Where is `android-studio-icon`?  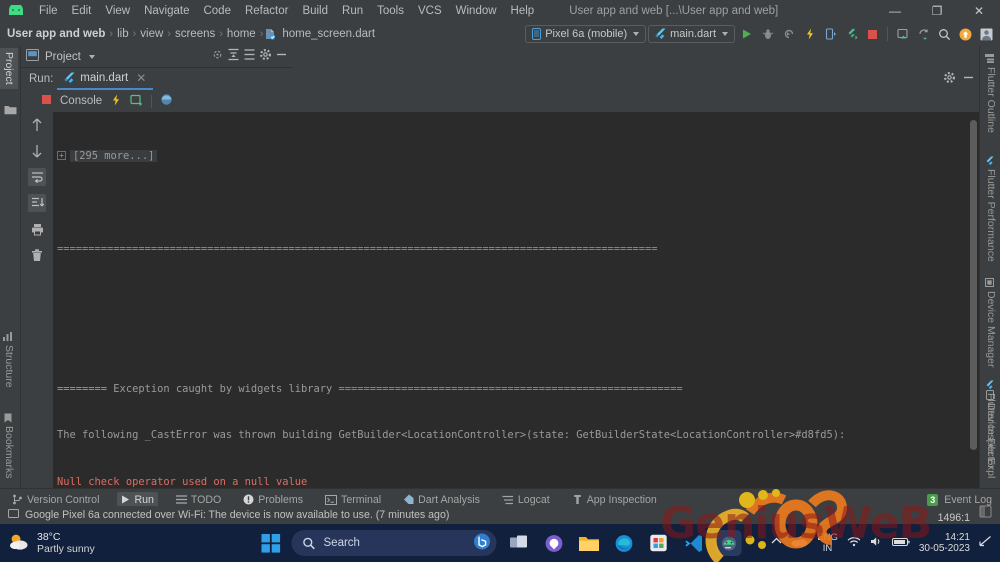
android-studio-icon is located at coordinates (728, 543).